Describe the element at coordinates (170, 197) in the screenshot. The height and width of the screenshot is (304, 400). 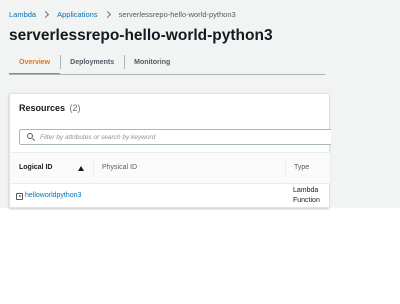
I see `table-row: helloworldpython3 Lambda Function` at that location.